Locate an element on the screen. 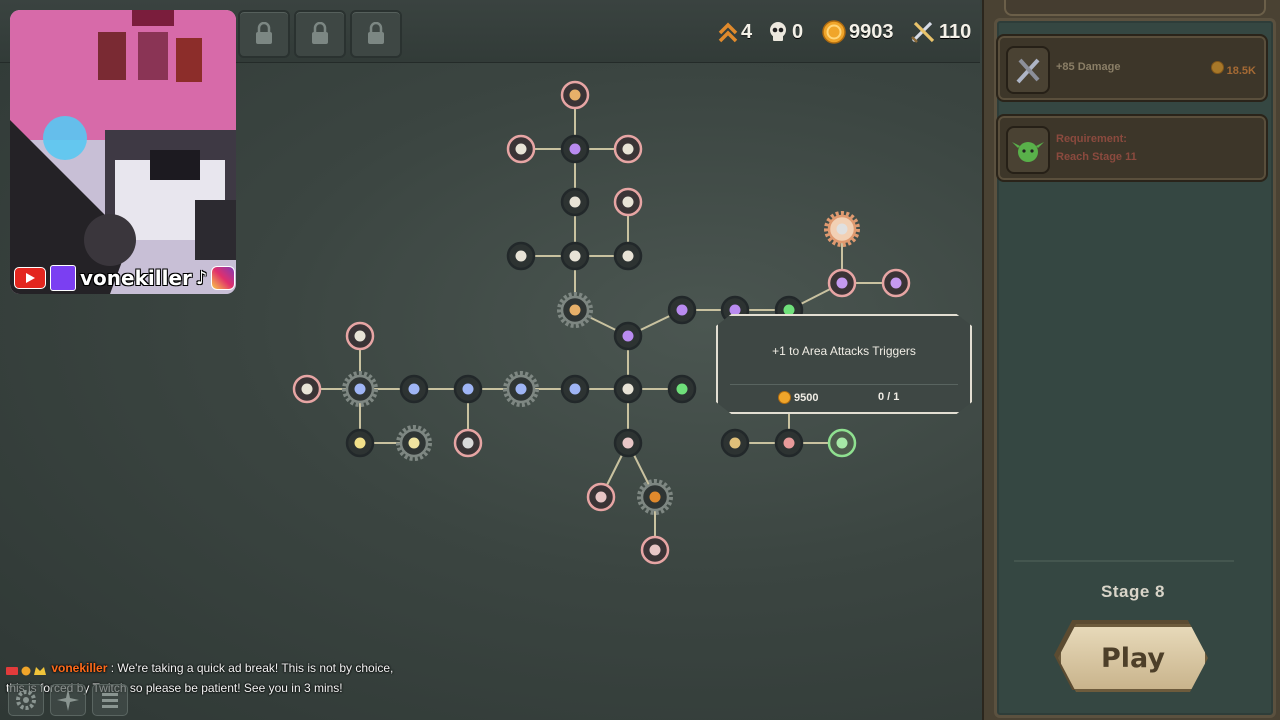 The height and width of the screenshot is (720, 1280). tooltip-level: 0 / 1 is located at coordinates (889, 397).